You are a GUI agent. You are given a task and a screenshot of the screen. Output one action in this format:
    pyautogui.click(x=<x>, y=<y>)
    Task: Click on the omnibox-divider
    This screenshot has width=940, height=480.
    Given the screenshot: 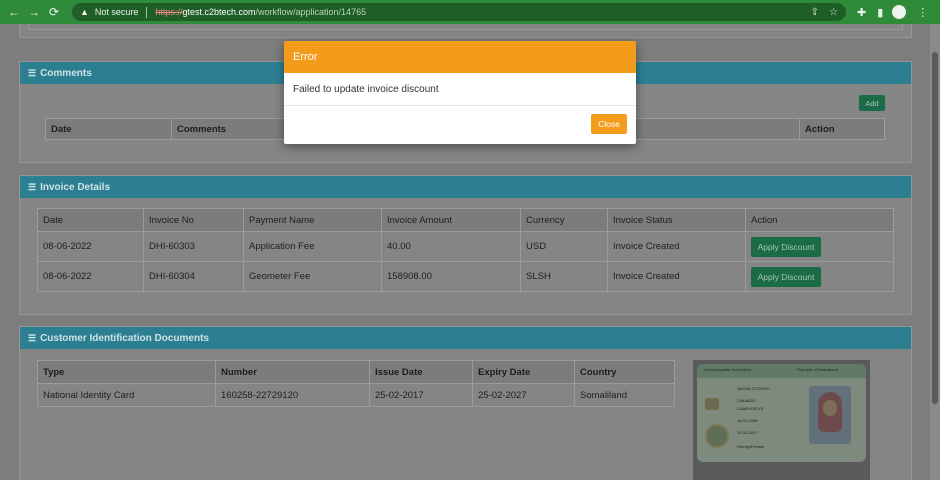 What is the action you would take?
    pyautogui.click(x=147, y=12)
    